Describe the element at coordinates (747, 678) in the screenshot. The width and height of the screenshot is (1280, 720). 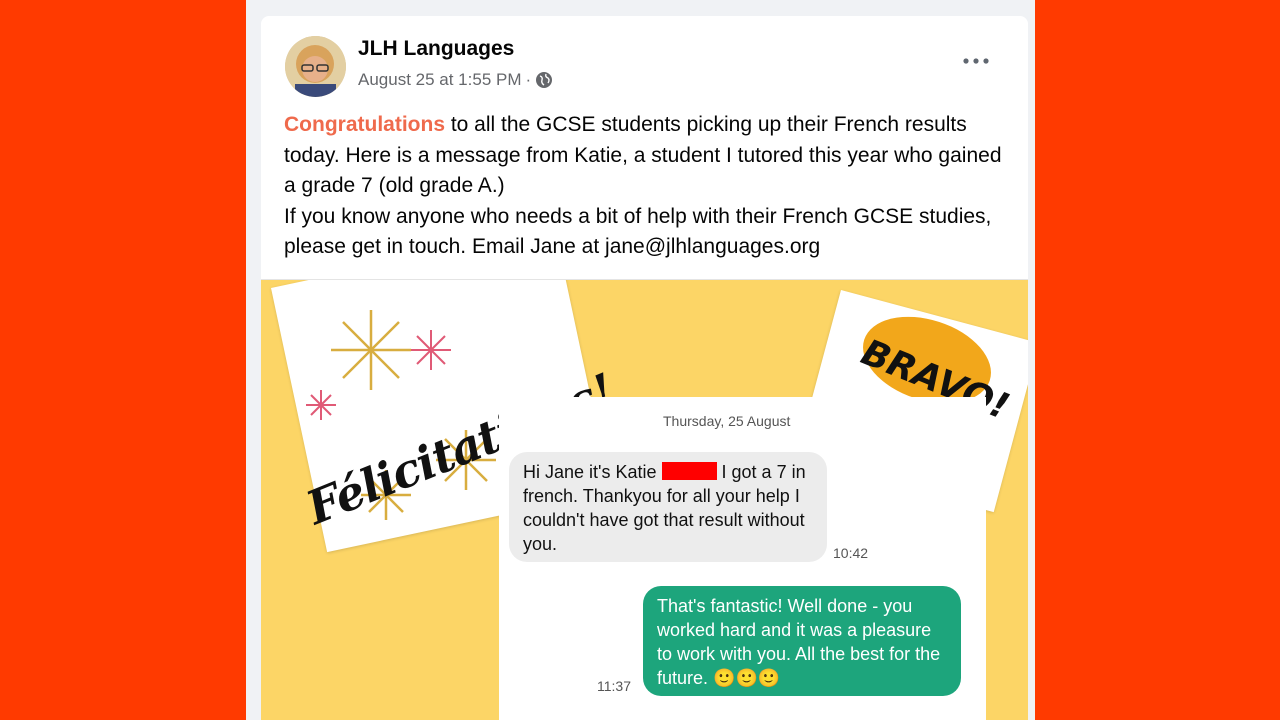
I see `smile-emoji-icon: 🙂🙂🙂` at that location.